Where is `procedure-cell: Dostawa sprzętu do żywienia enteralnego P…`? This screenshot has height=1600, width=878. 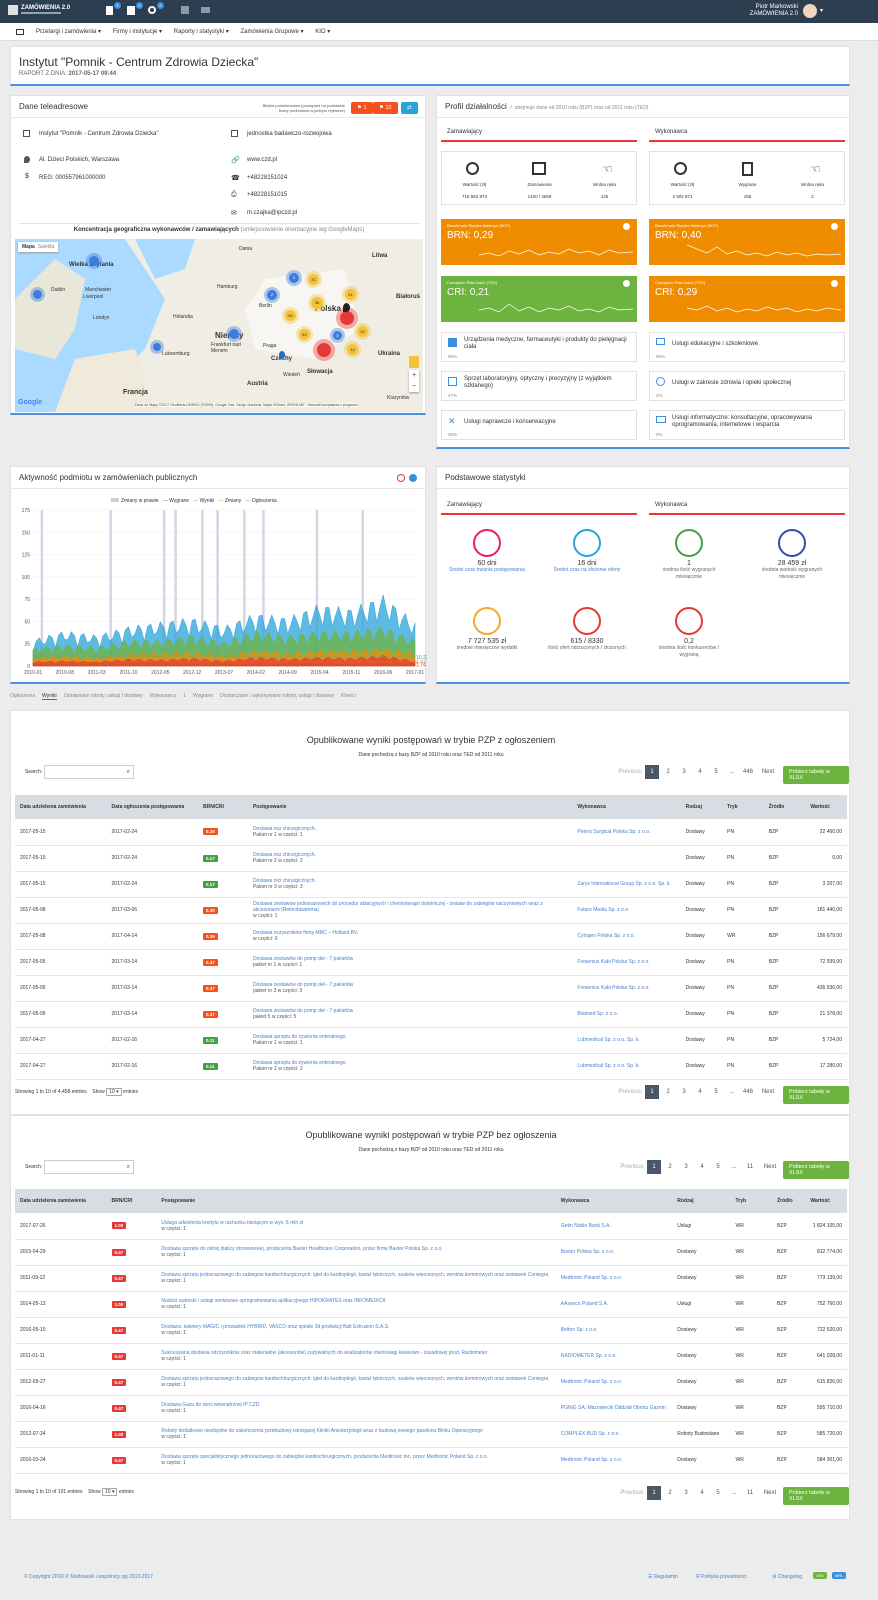
procedure-cell: Dostawa sprzętu do żywienia enteralnego P… is located at coordinates (410, 1066).